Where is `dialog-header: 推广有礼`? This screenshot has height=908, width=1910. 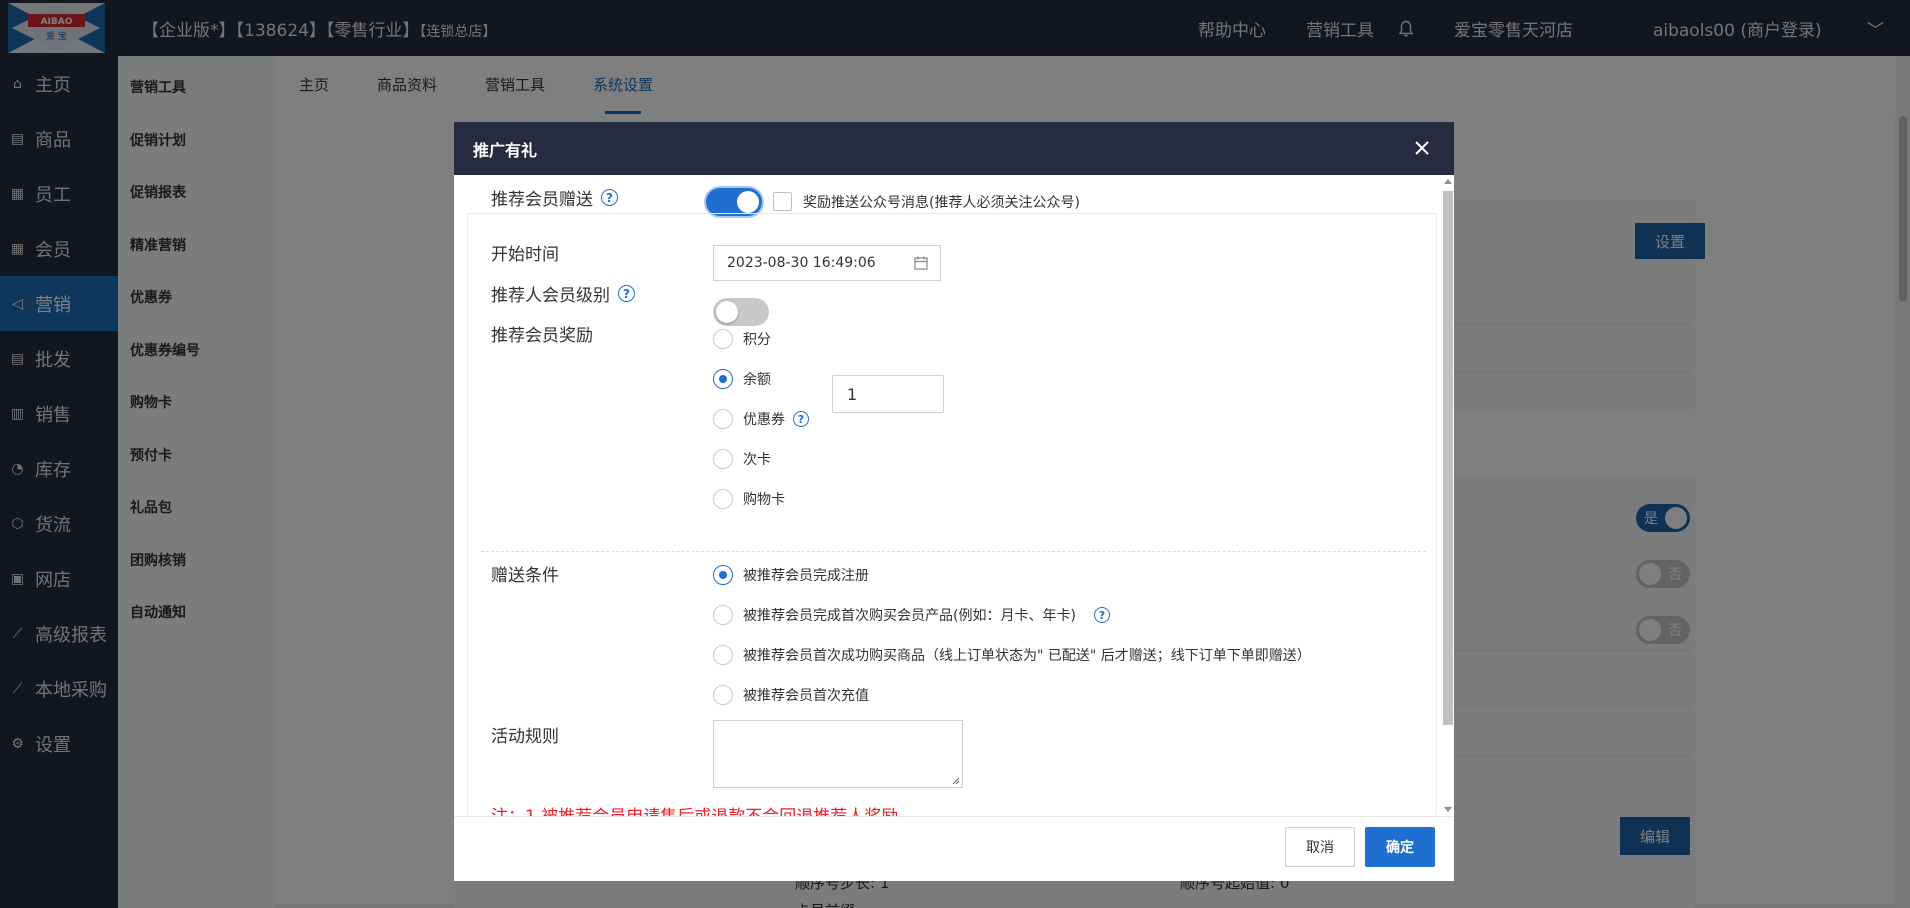 dialog-header: 推广有礼 is located at coordinates (954, 148).